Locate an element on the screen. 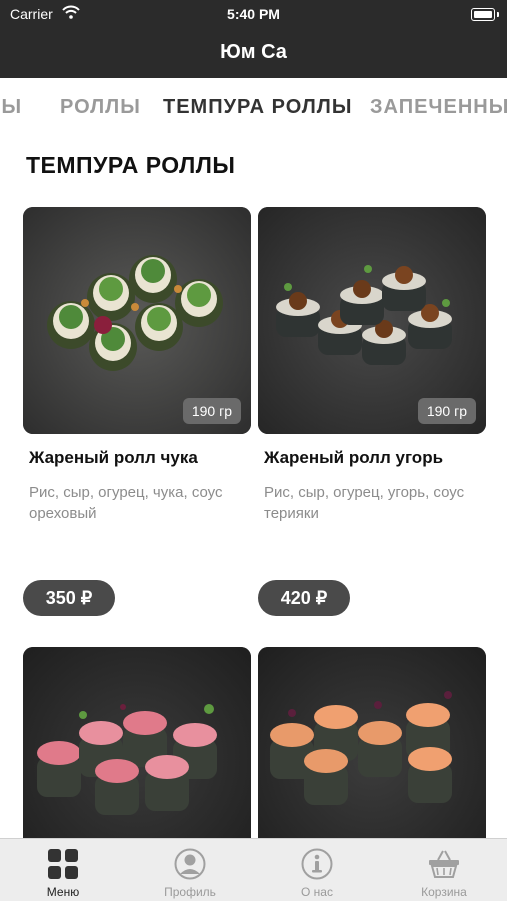 The height and width of the screenshot is (901, 507). tab-about: О нас is located at coordinates (317, 870).